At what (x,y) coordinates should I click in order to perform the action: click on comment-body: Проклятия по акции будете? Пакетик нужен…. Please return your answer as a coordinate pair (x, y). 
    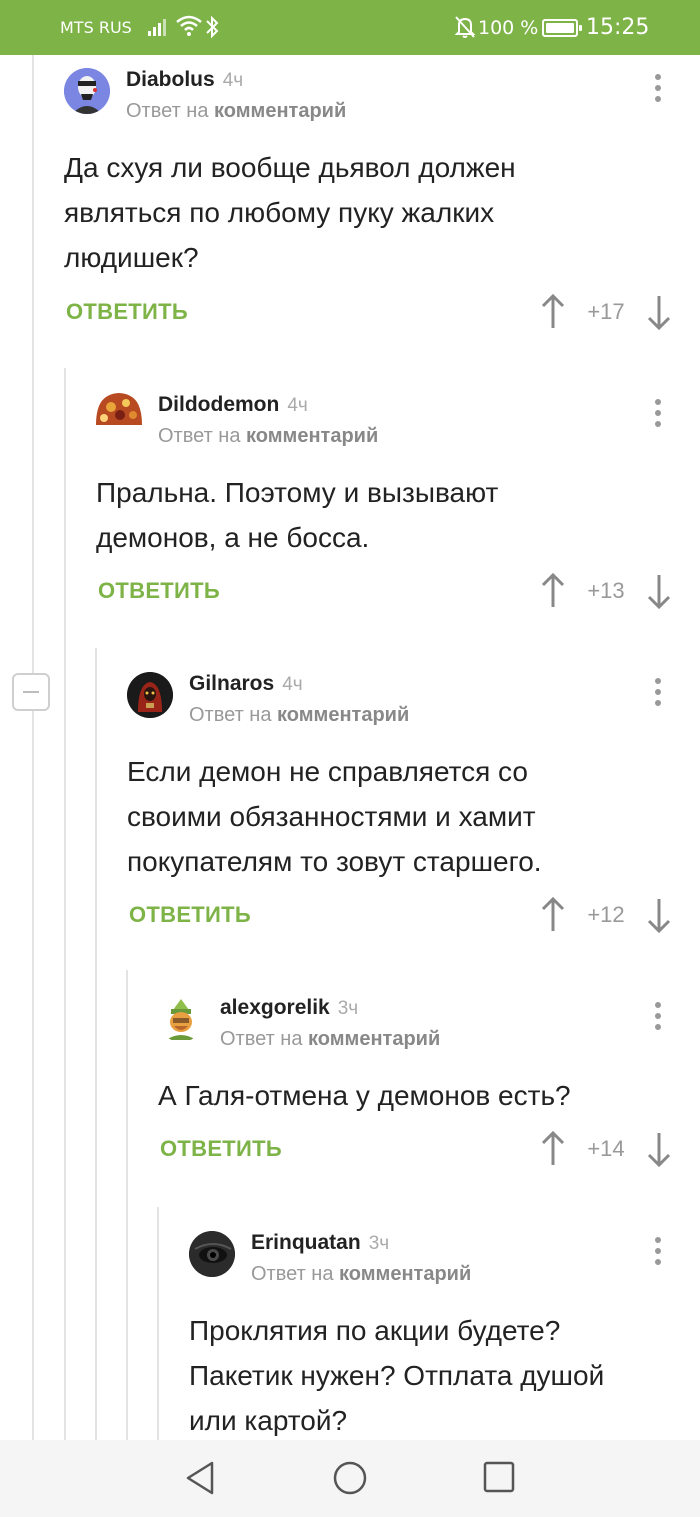
    Looking at the image, I should click on (397, 1375).